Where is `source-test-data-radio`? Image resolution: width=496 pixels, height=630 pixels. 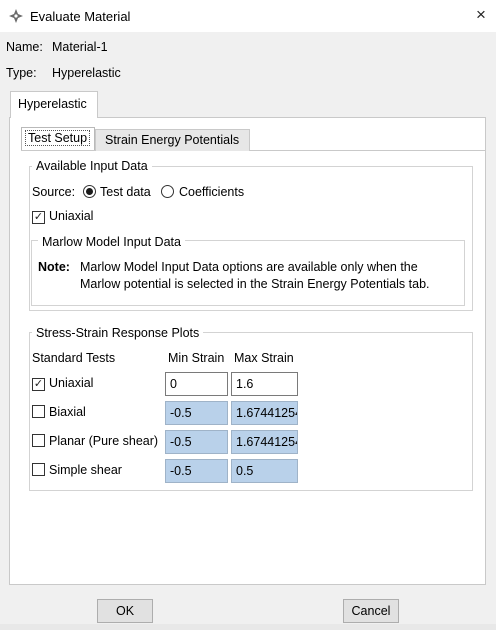
source-test-data-radio is located at coordinates (89, 193).